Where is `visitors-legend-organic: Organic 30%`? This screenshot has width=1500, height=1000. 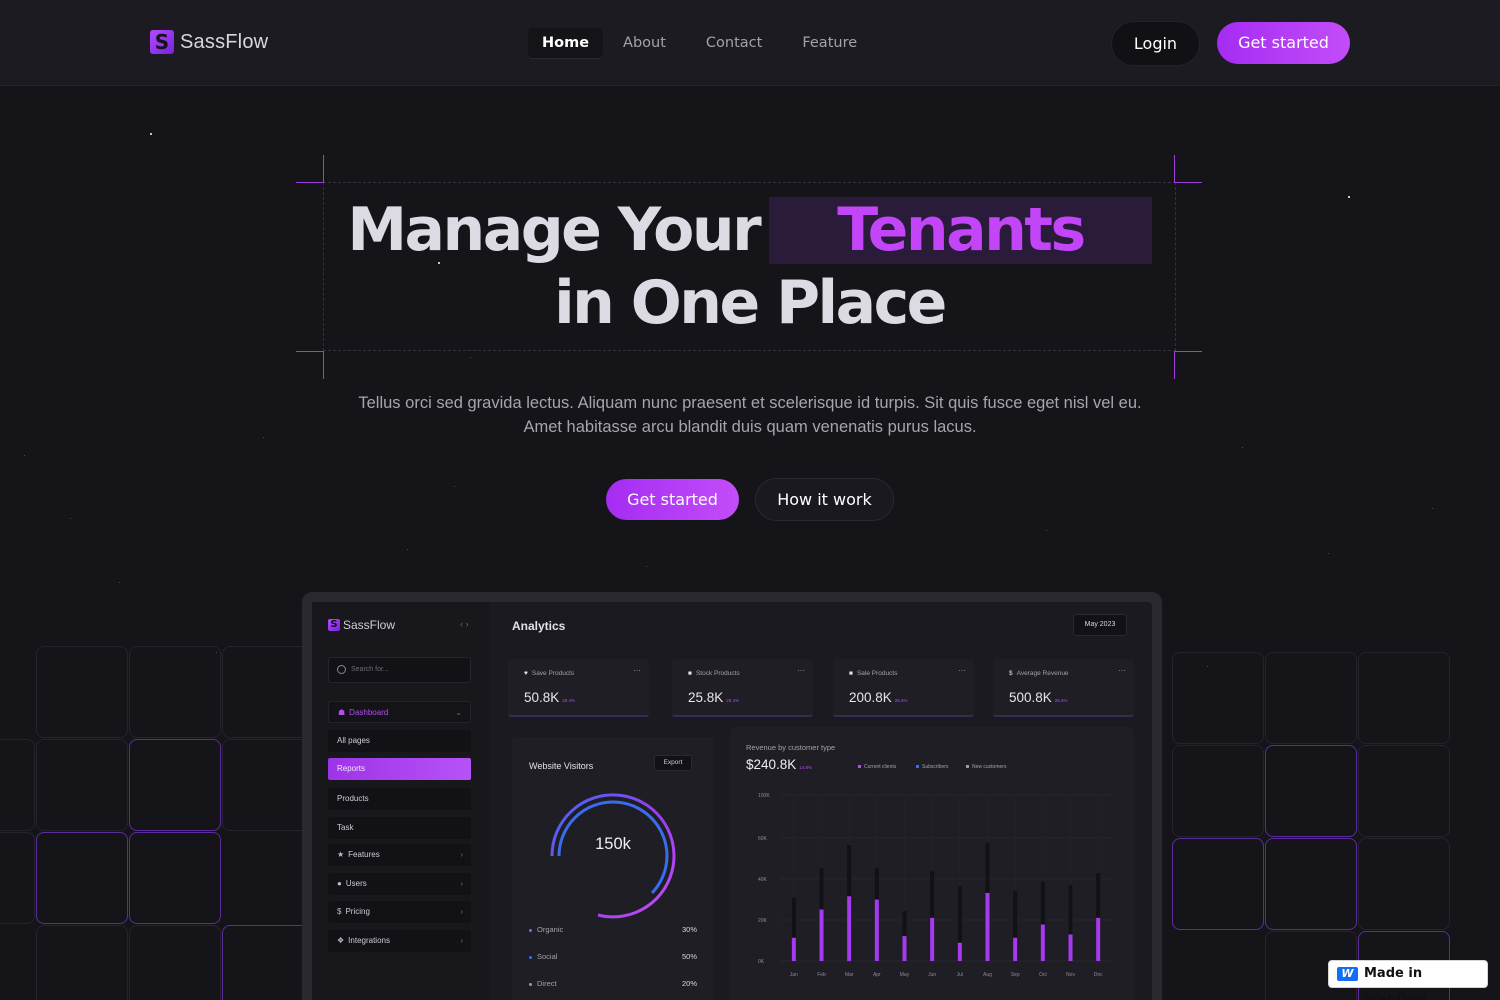 visitors-legend-organic: Organic 30% is located at coordinates (613, 929).